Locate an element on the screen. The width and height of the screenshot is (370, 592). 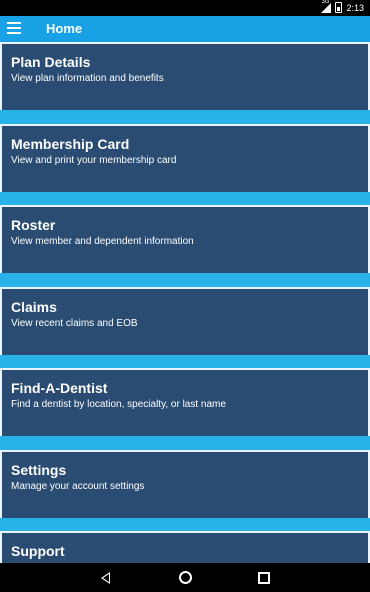
card-subtitle: Manage your account settings is located at coordinates (78, 486).